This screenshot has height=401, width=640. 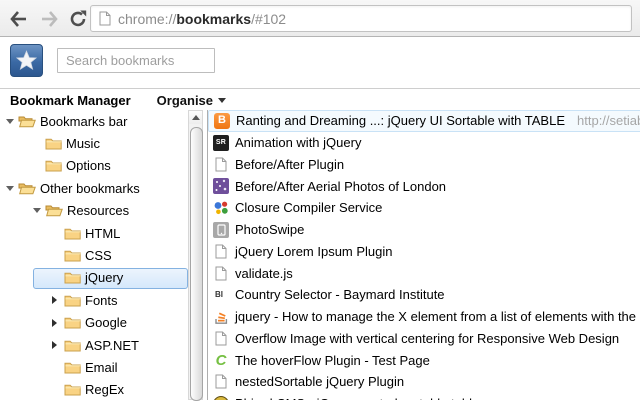 What do you see at coordinates (332, 360) in the screenshot?
I see `bookmark-title: The hoverFlow Plugin - Test Page` at bounding box center [332, 360].